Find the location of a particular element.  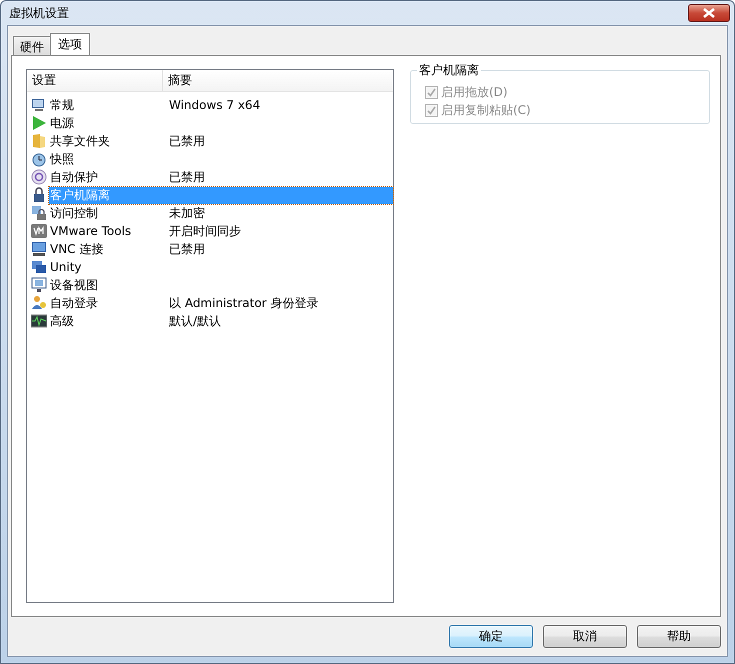

setting-item: 共享文件夹 is located at coordinates (108, 141).